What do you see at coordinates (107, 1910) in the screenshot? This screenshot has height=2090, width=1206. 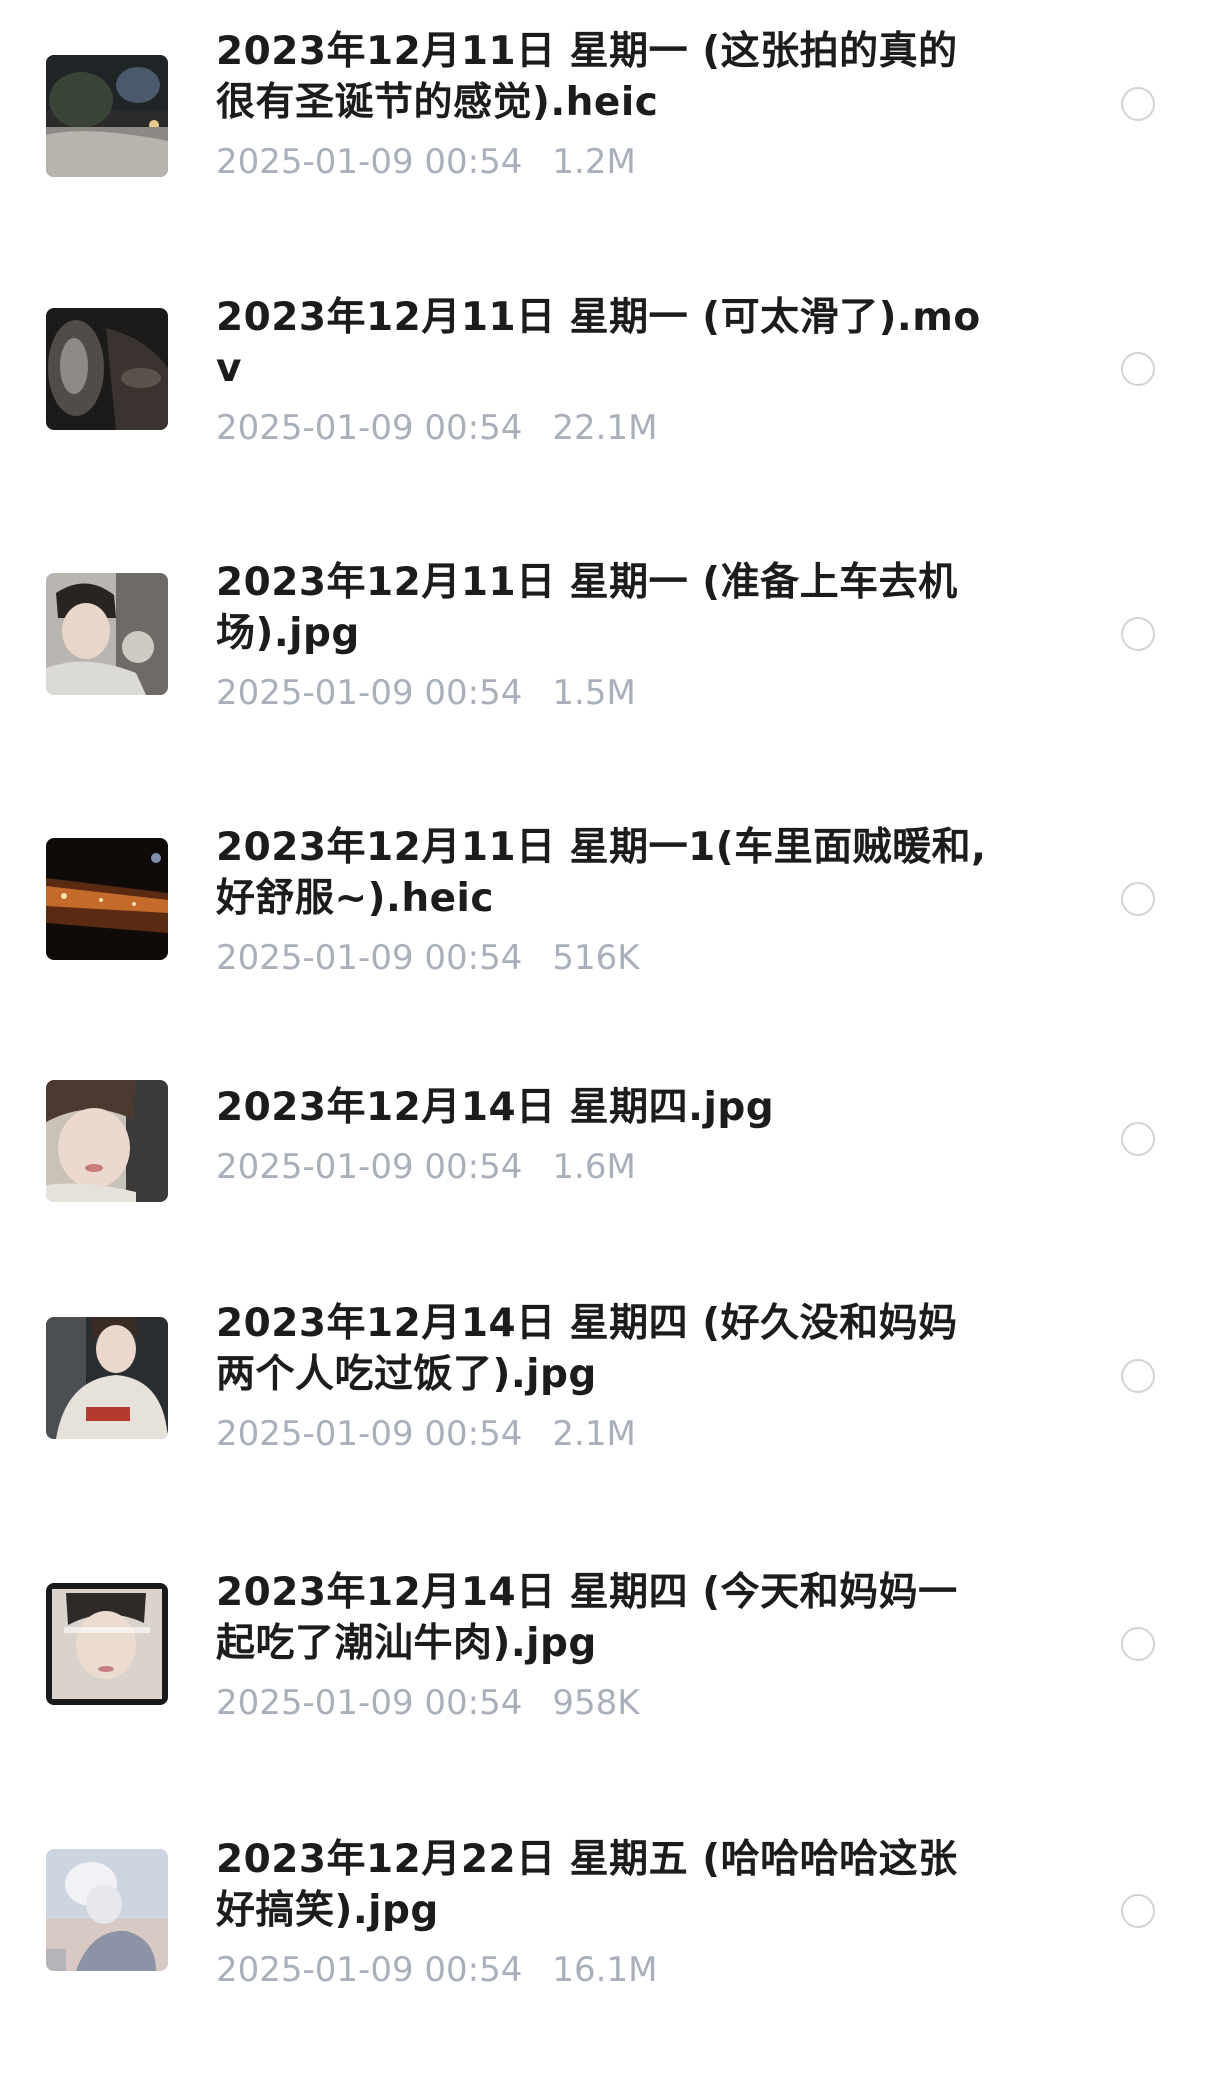 I see `sky-smoke-photo-thumbnail` at bounding box center [107, 1910].